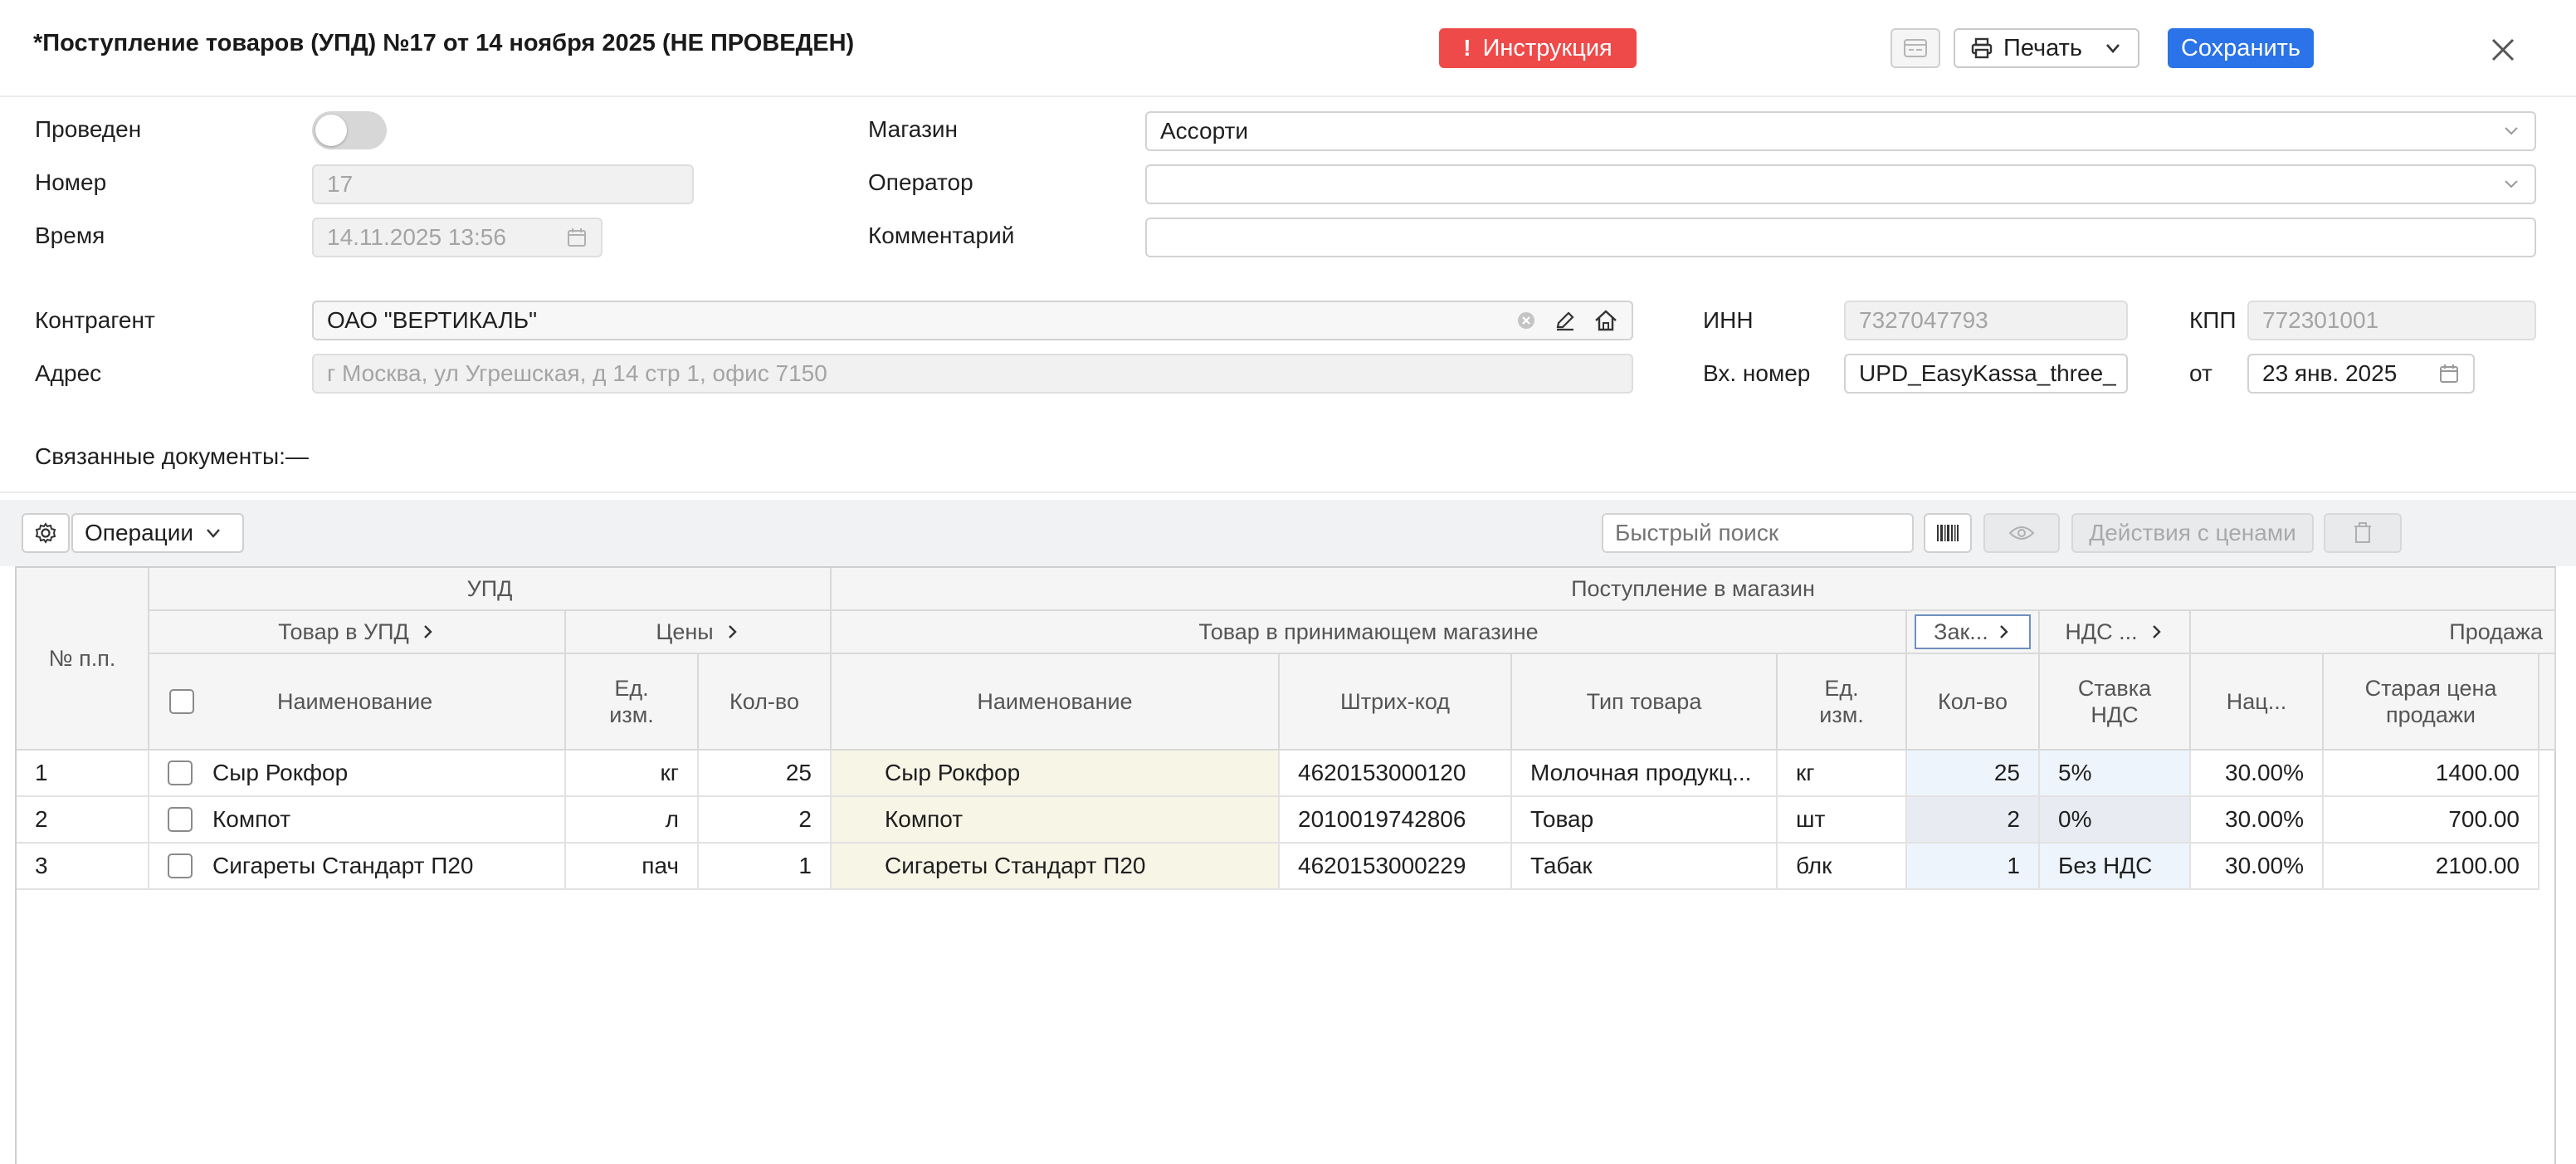 This screenshot has width=2576, height=1164. I want to click on barcode-button, so click(1948, 533).